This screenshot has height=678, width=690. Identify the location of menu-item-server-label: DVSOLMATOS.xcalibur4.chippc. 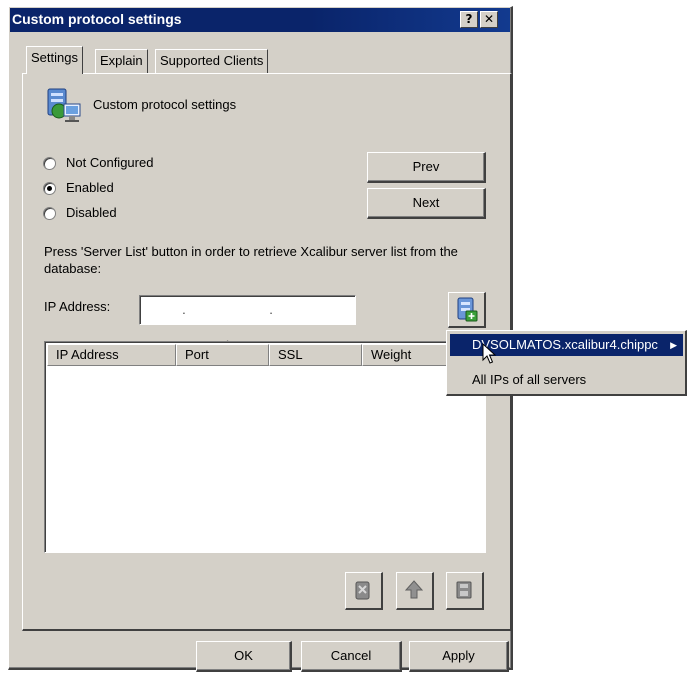
(565, 344).